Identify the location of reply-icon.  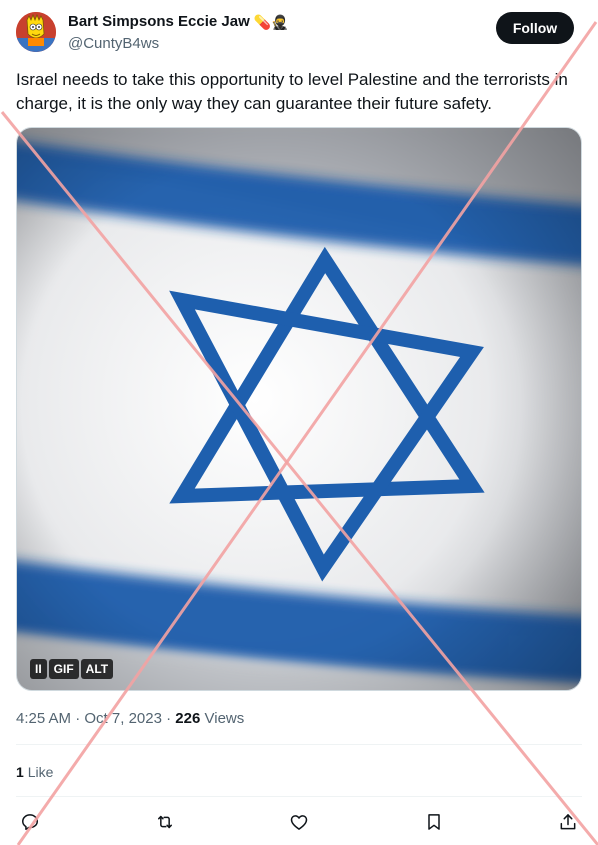
(30, 822).